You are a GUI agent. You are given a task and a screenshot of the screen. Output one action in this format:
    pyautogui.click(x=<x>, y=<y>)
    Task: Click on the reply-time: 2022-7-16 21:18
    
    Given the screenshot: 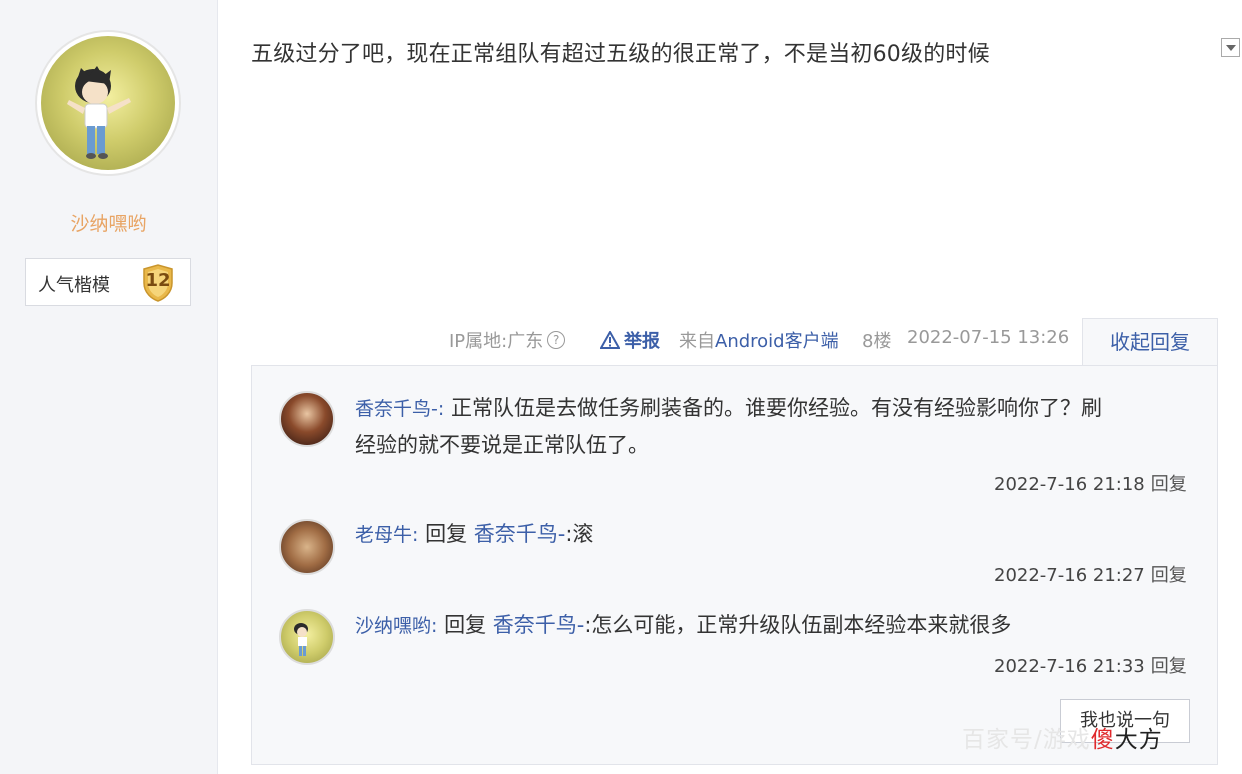 What is the action you would take?
    pyautogui.click(x=1069, y=484)
    